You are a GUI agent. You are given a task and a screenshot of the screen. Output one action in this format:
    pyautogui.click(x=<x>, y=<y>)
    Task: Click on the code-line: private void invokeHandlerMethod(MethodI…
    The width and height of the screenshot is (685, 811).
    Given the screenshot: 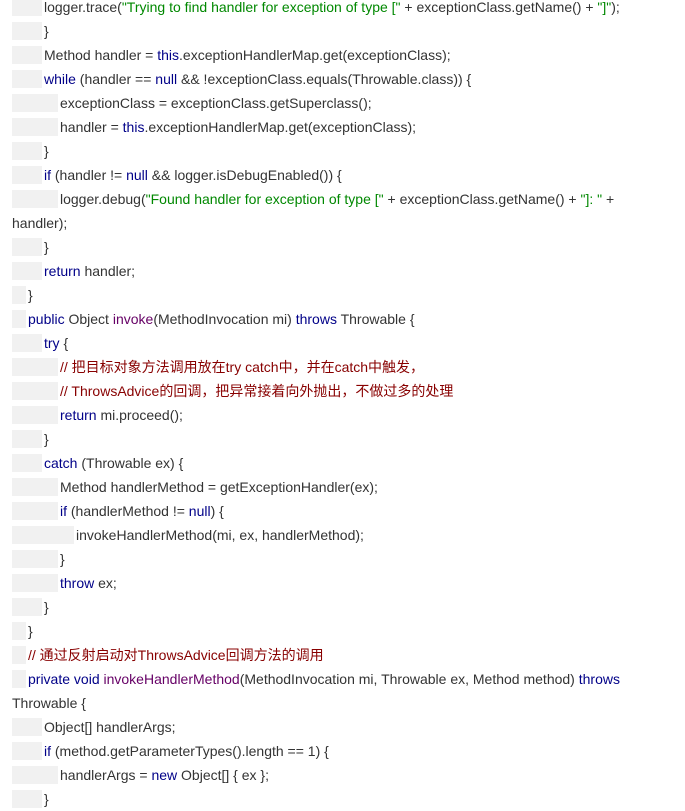 What is the action you would take?
    pyautogui.click(x=348, y=679)
    